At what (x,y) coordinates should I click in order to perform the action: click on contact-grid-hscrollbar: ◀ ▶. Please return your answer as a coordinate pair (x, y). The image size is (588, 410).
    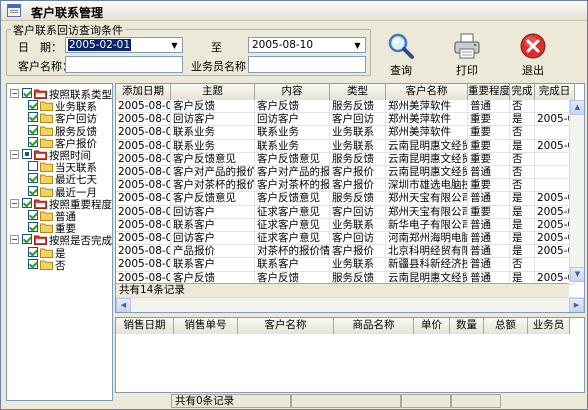
    Looking at the image, I should click on (350, 304).